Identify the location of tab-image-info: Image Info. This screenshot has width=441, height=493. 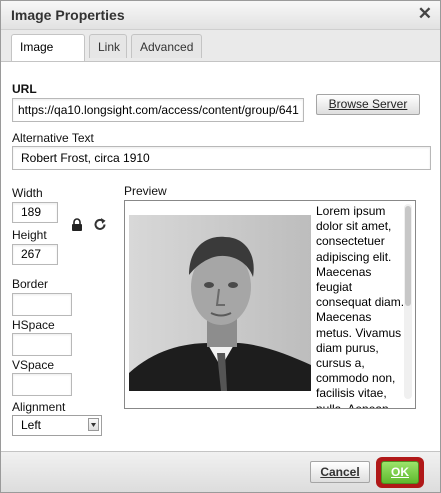
(48, 56).